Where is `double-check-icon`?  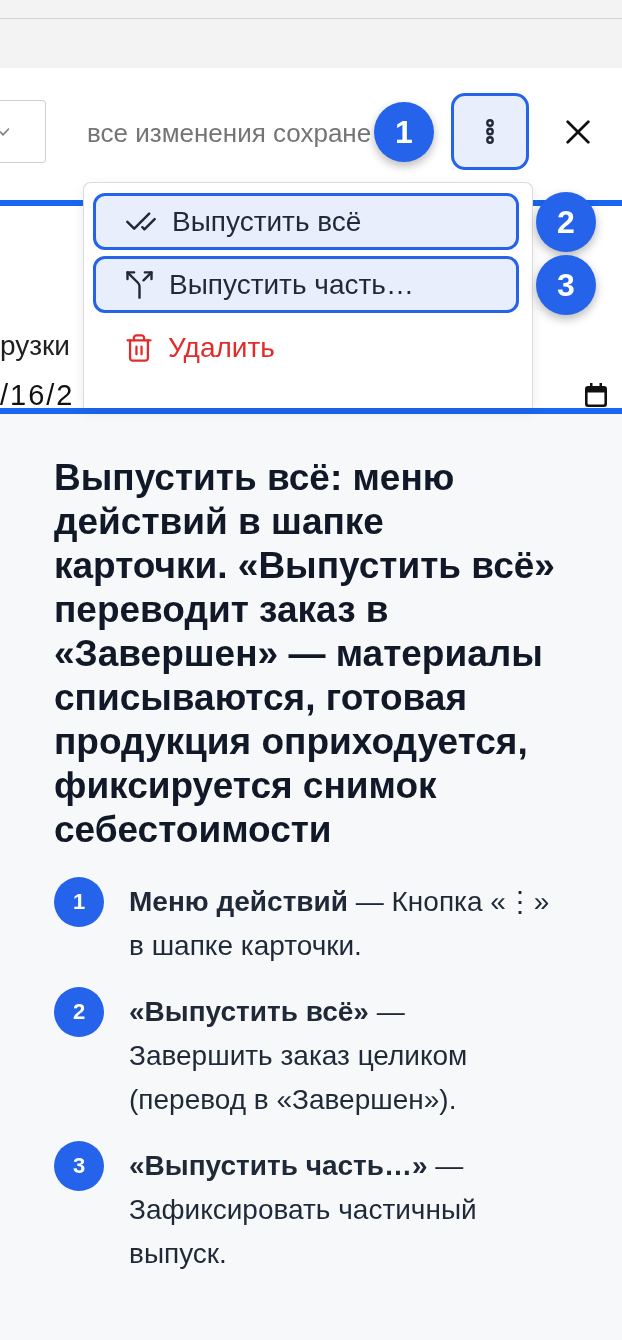
double-check-icon is located at coordinates (141, 221).